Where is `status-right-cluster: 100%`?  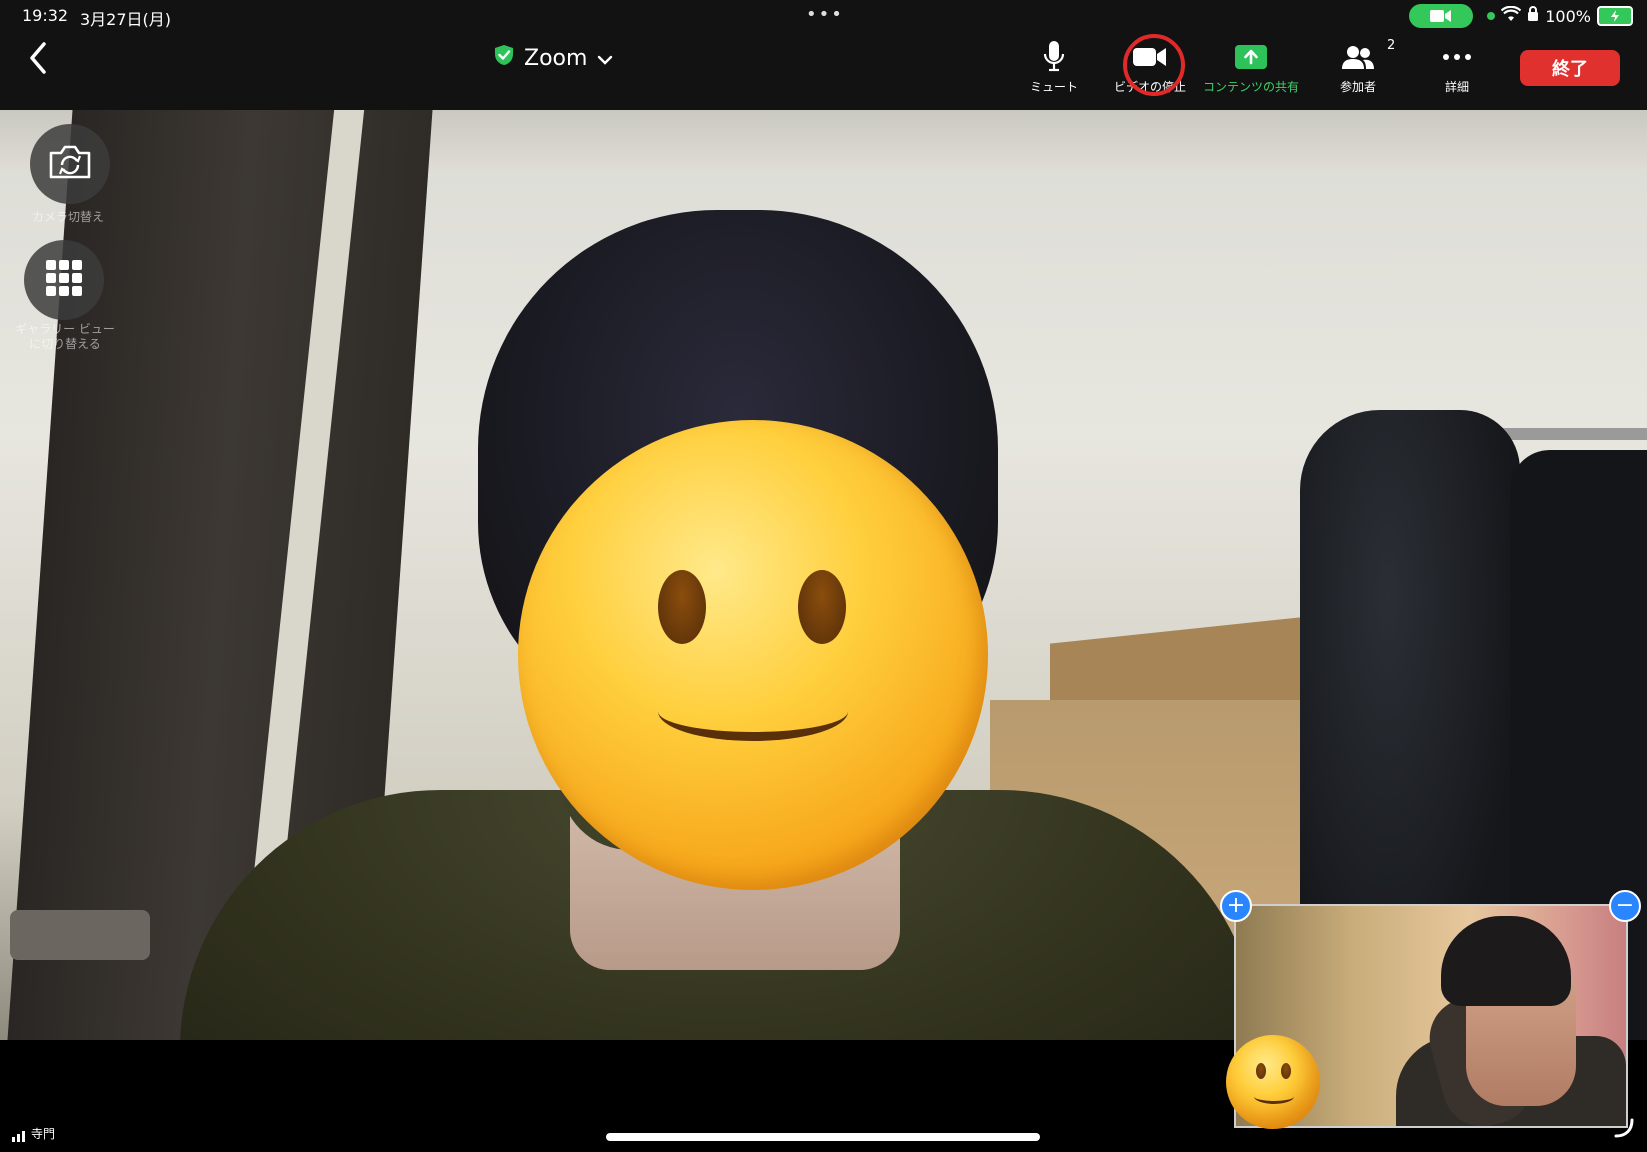 status-right-cluster: 100% is located at coordinates (1521, 16).